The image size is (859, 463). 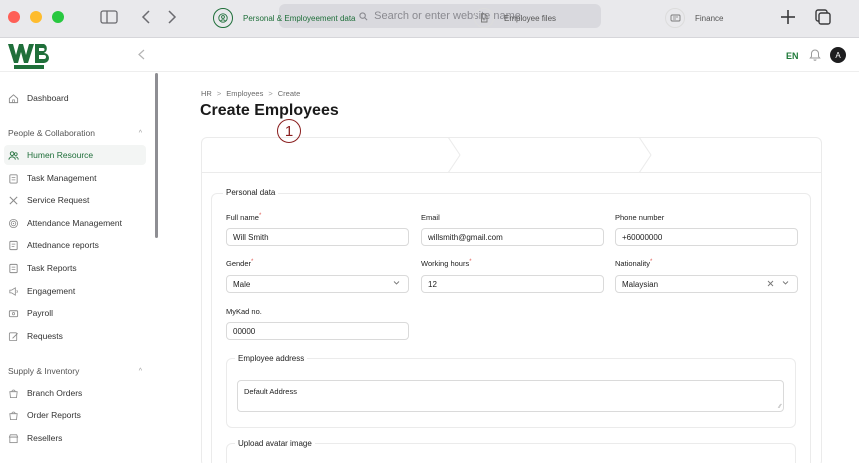 I want to click on sidebar-item-dashboard: Dashboard, so click(x=75, y=98).